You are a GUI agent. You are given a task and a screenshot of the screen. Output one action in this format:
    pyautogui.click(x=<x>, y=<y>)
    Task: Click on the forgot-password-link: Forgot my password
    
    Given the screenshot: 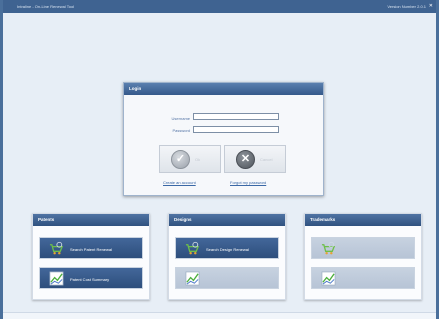 What is the action you would take?
    pyautogui.click(x=248, y=182)
    